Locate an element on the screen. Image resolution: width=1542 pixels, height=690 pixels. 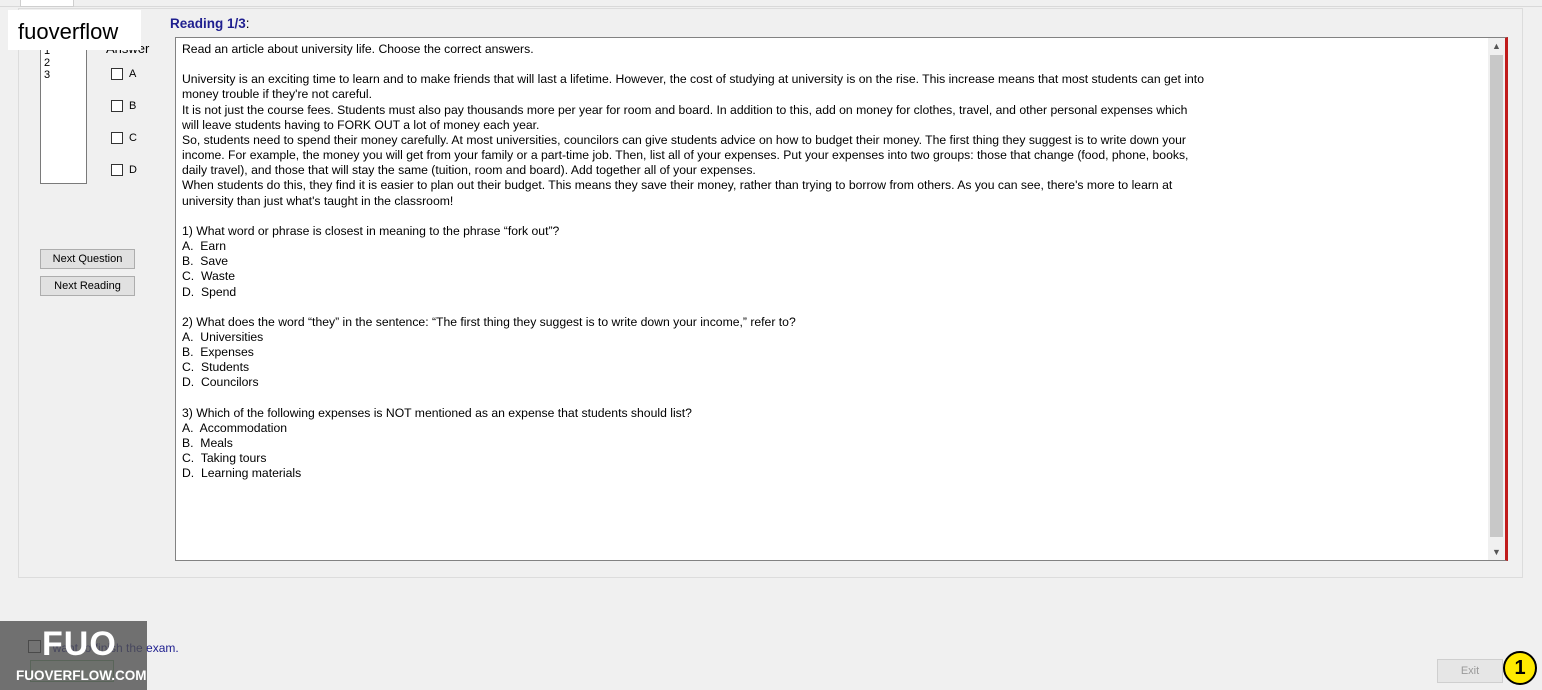
scroll-up-icon: ▲ is located at coordinates (1496, 46).